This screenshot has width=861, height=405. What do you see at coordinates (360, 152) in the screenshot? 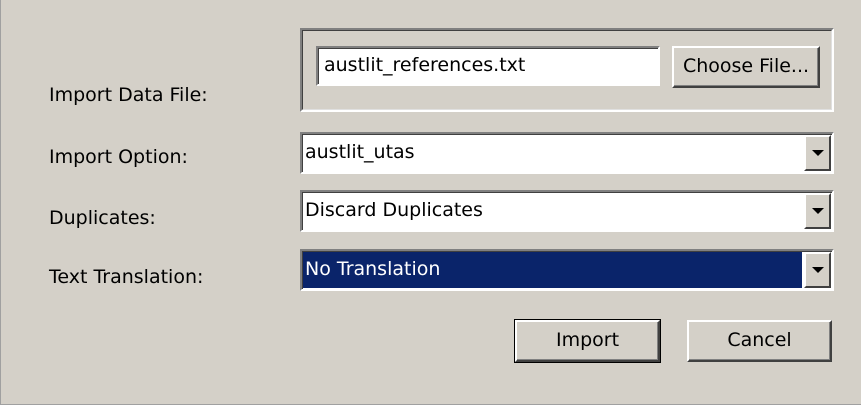
I see `import-option-value: austlit_utas` at bounding box center [360, 152].